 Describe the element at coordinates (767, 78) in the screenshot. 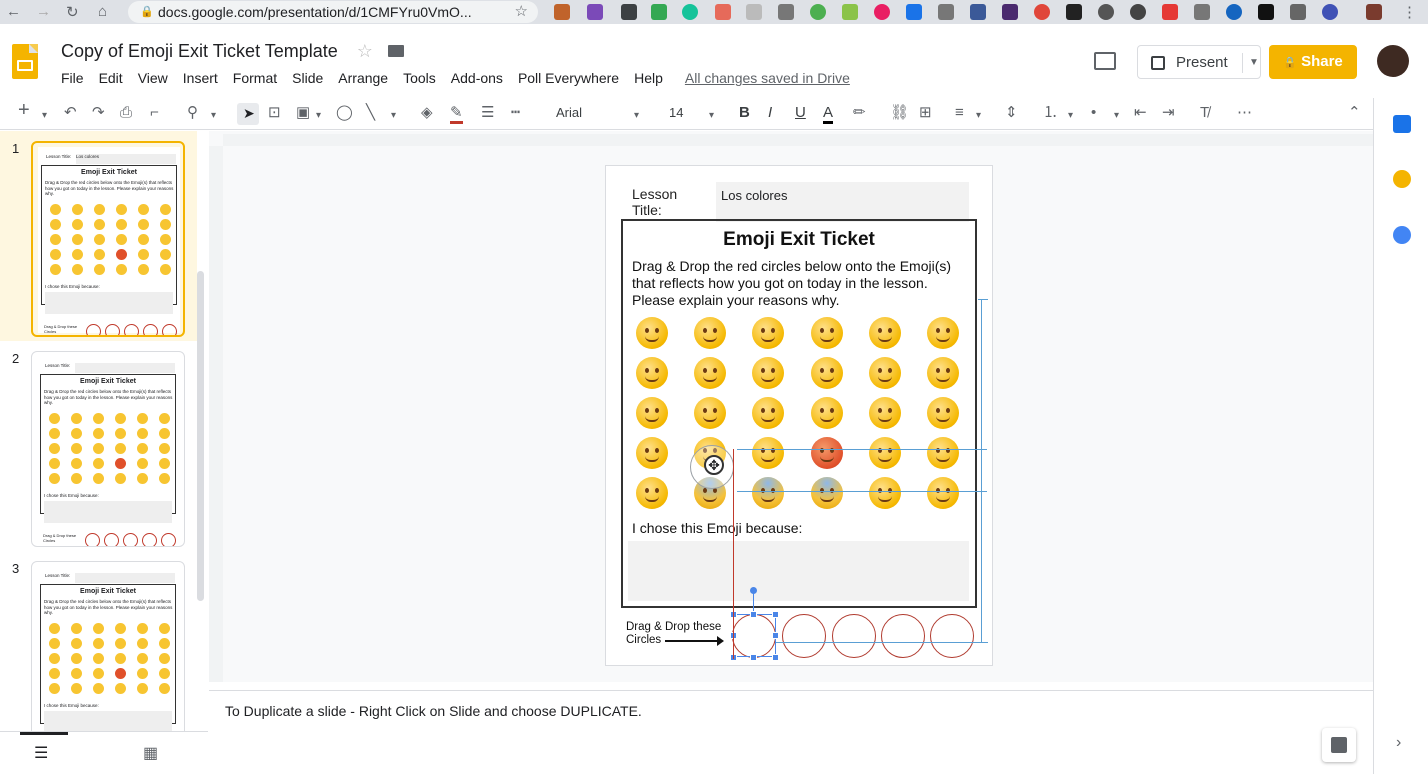

I see `save-status: All changes saved in Drive` at that location.